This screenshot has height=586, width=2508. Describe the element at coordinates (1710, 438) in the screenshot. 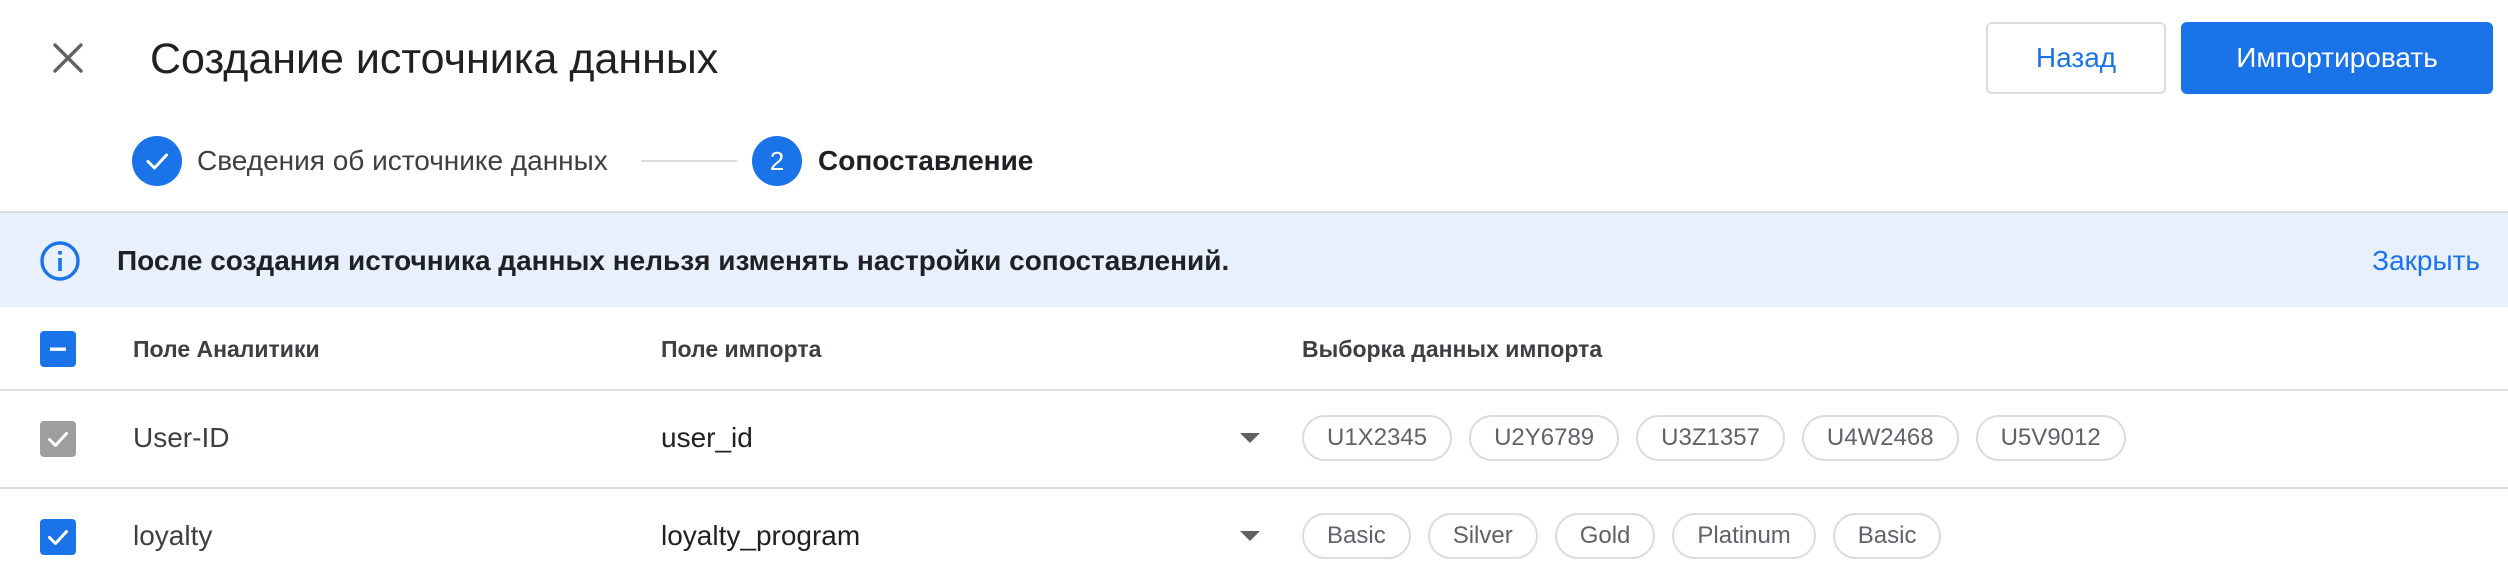

I see `sample-chip: U3Z1357` at that location.